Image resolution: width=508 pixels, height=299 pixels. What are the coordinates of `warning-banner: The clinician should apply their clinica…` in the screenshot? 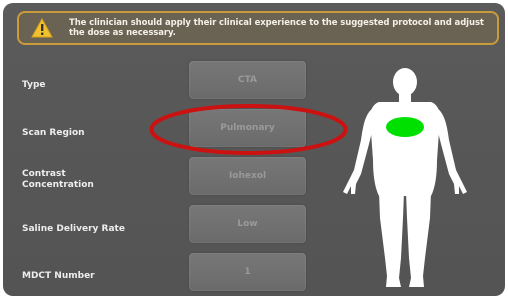 It's located at (258, 28).